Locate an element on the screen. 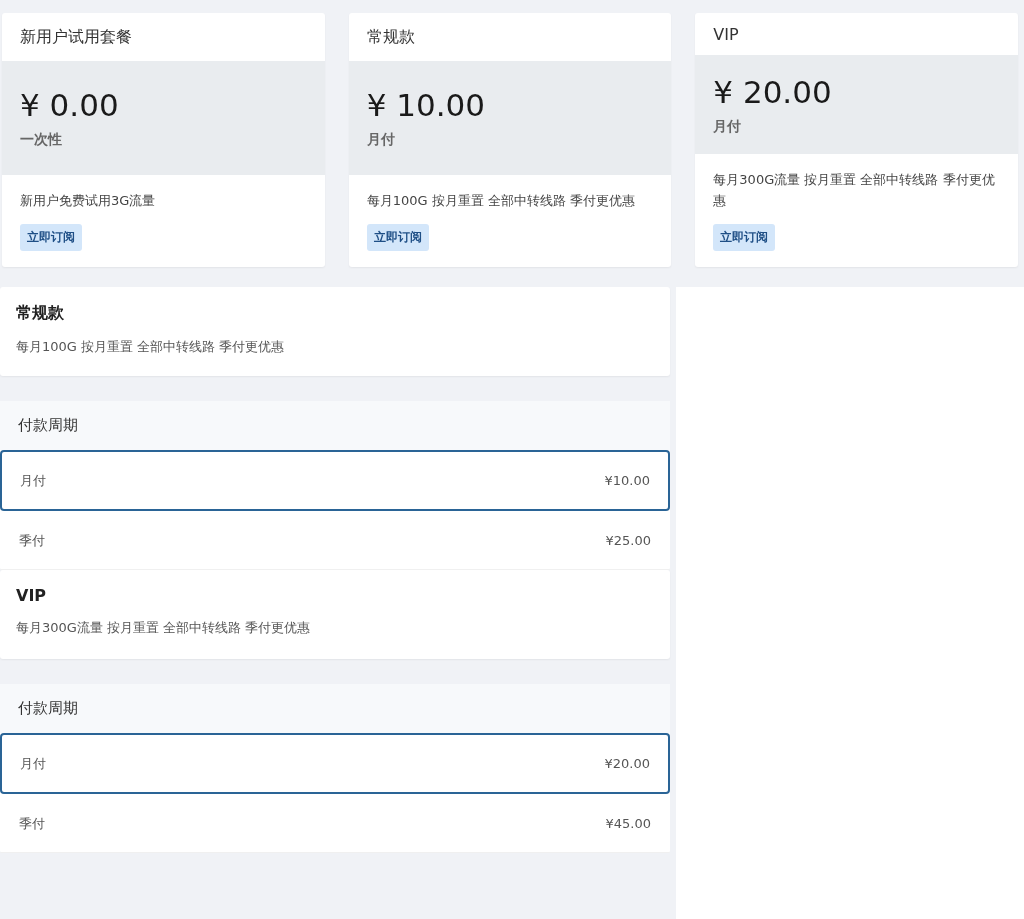 The height and width of the screenshot is (919, 1024). plan-price: ¥ 20.00 is located at coordinates (773, 91).